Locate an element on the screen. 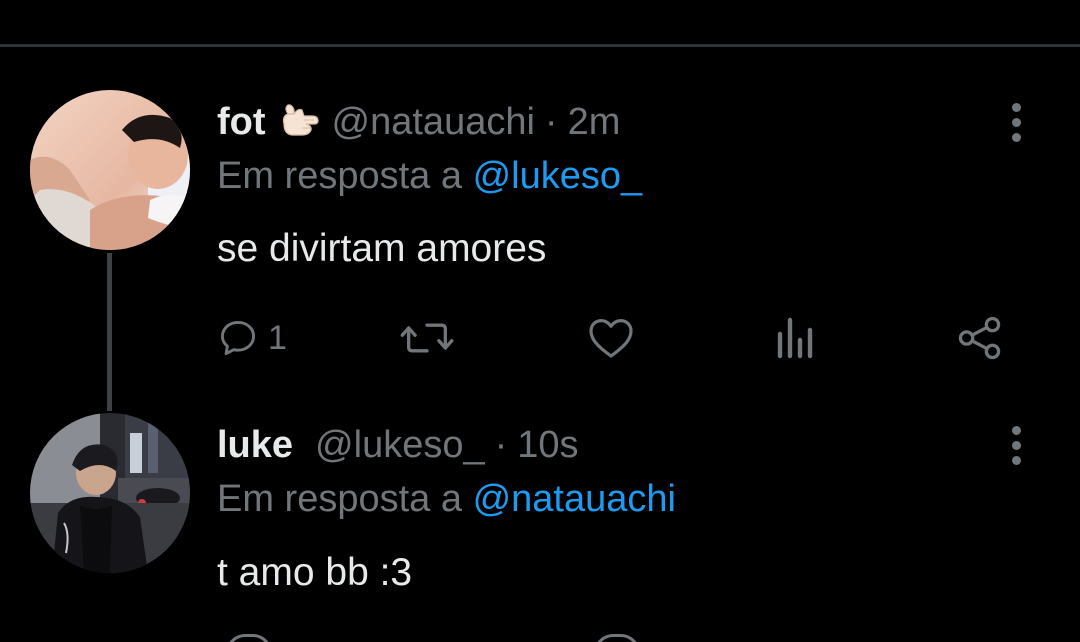  views-button is located at coordinates (794, 338).